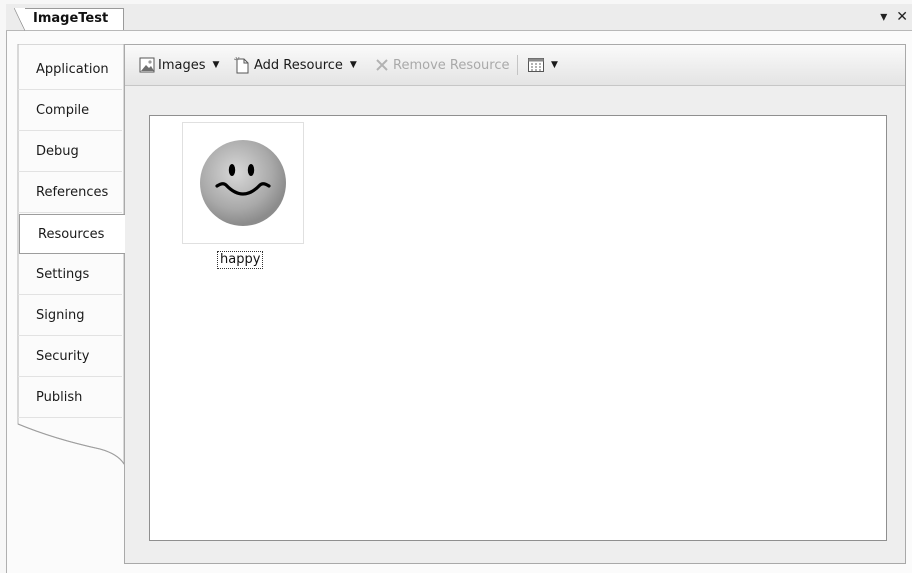 This screenshot has height=573, width=912. I want to click on remove-resource-button: Remove Resource, so click(442, 65).